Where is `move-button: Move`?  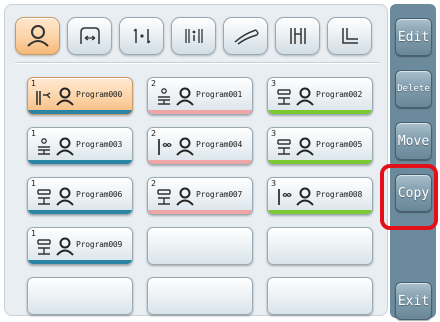
move-button: Move is located at coordinates (413, 141).